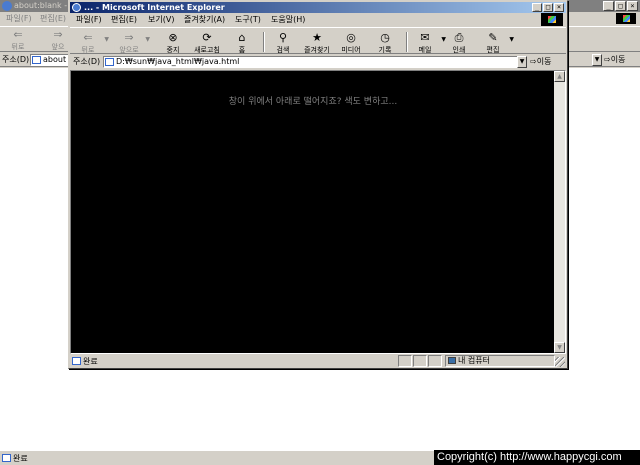  Describe the element at coordinates (425, 37) in the screenshot. I see `mail-icon: ✉` at that location.